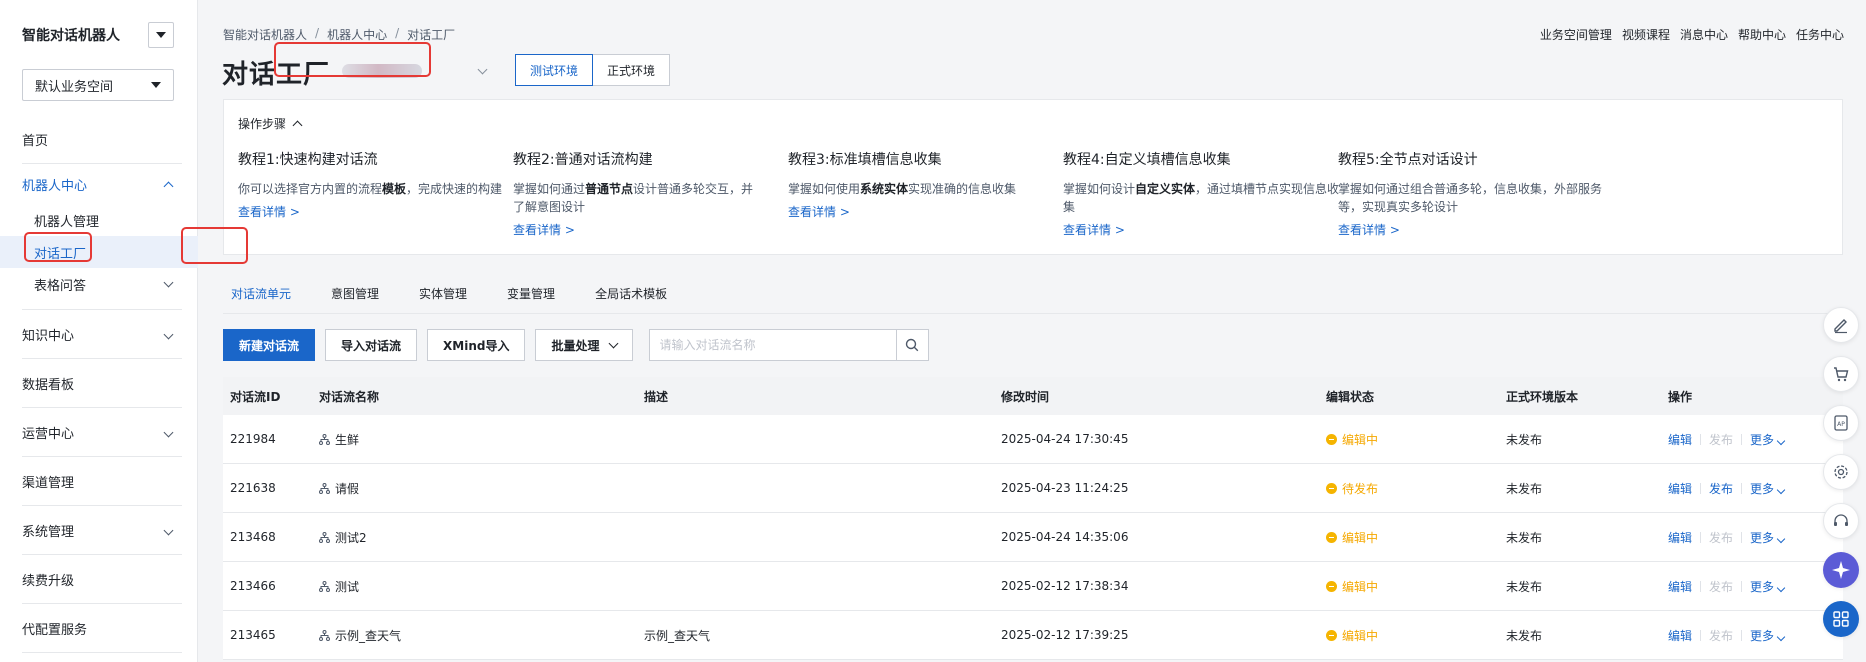 The image size is (1866, 662). Describe the element at coordinates (1646, 34) in the screenshot. I see `link-video-course: 视频课程` at that location.